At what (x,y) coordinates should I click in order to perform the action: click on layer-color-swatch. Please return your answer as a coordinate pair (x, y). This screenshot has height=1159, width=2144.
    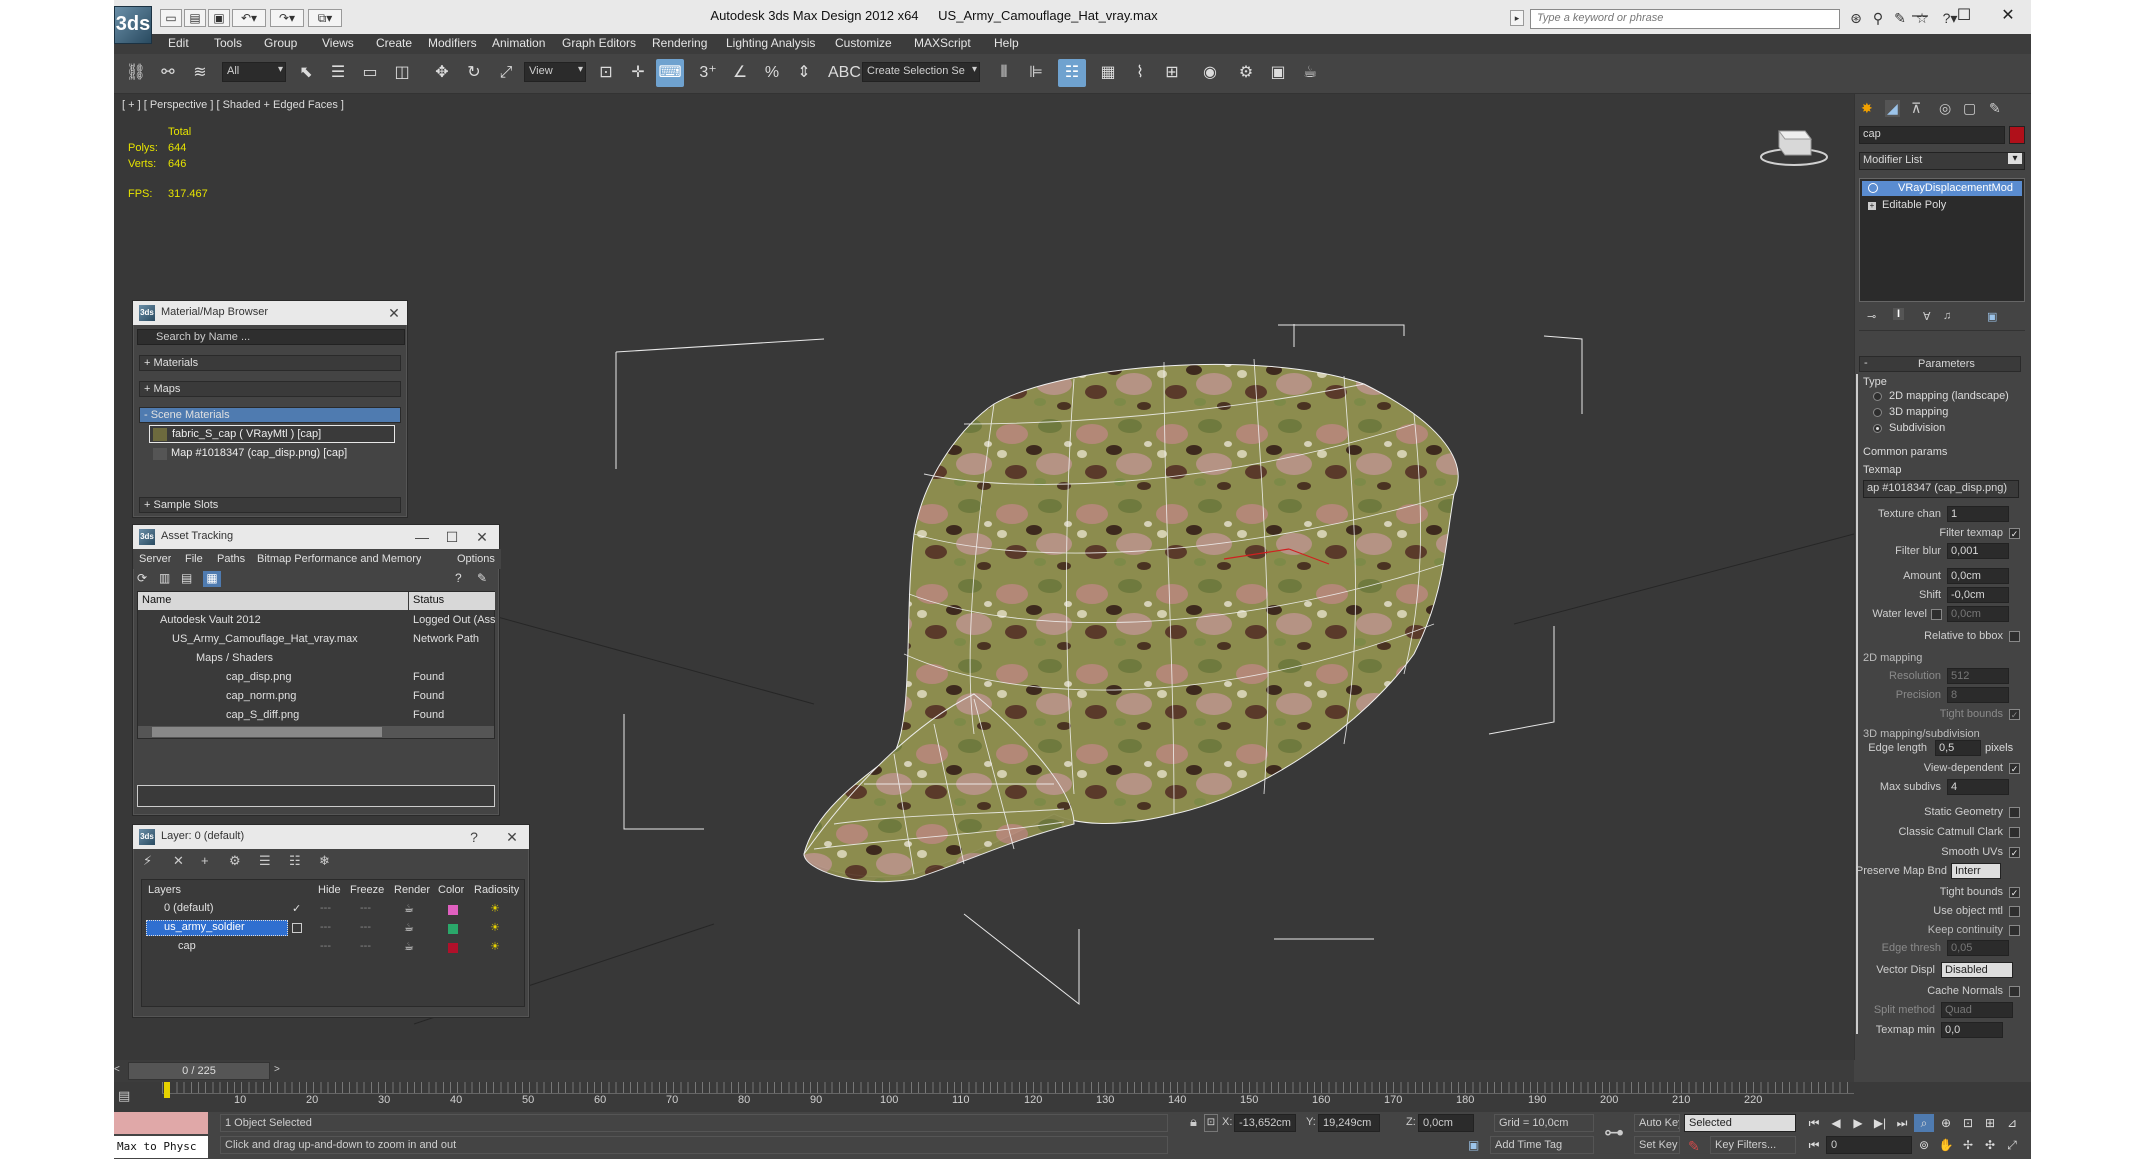
    Looking at the image, I should click on (453, 929).